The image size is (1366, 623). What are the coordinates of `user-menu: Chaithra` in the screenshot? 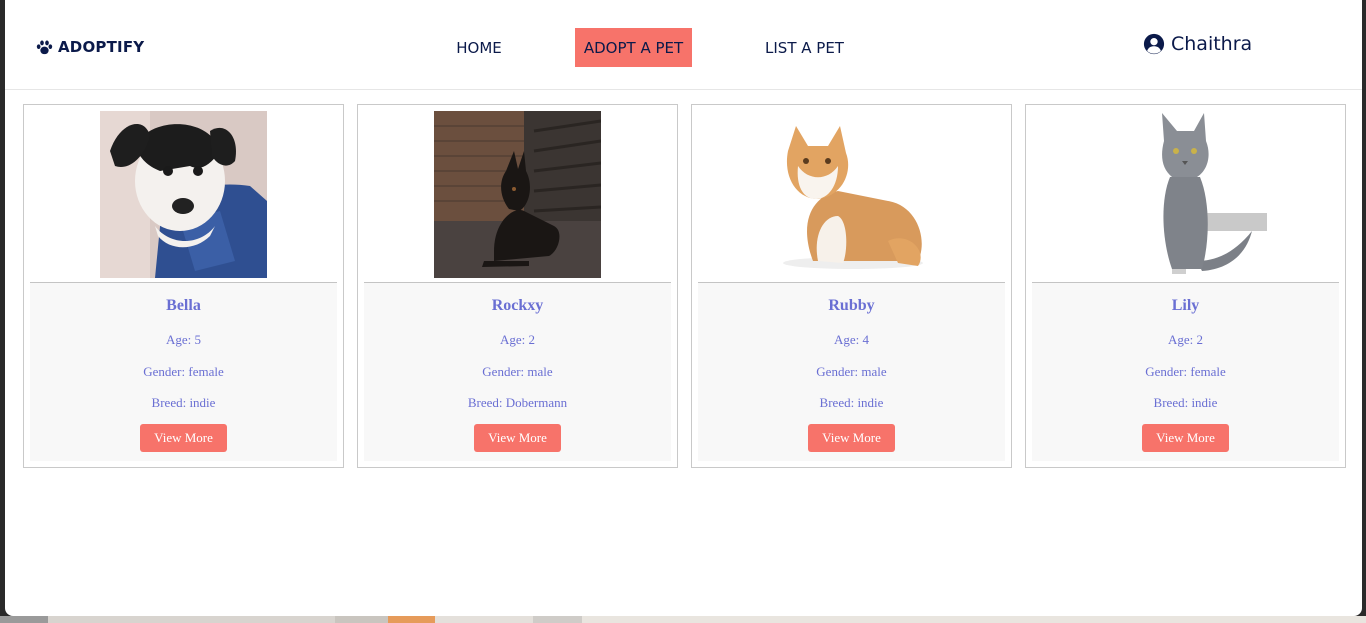 It's located at (1197, 44).